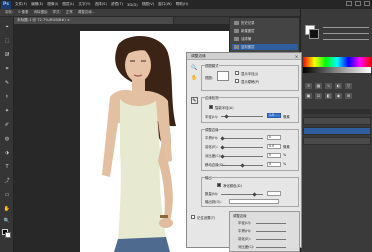 The width and height of the screenshot is (372, 252). What do you see at coordinates (7, 208) in the screenshot?
I see `hand-tool-icon: ✋` at bounding box center [7, 208].